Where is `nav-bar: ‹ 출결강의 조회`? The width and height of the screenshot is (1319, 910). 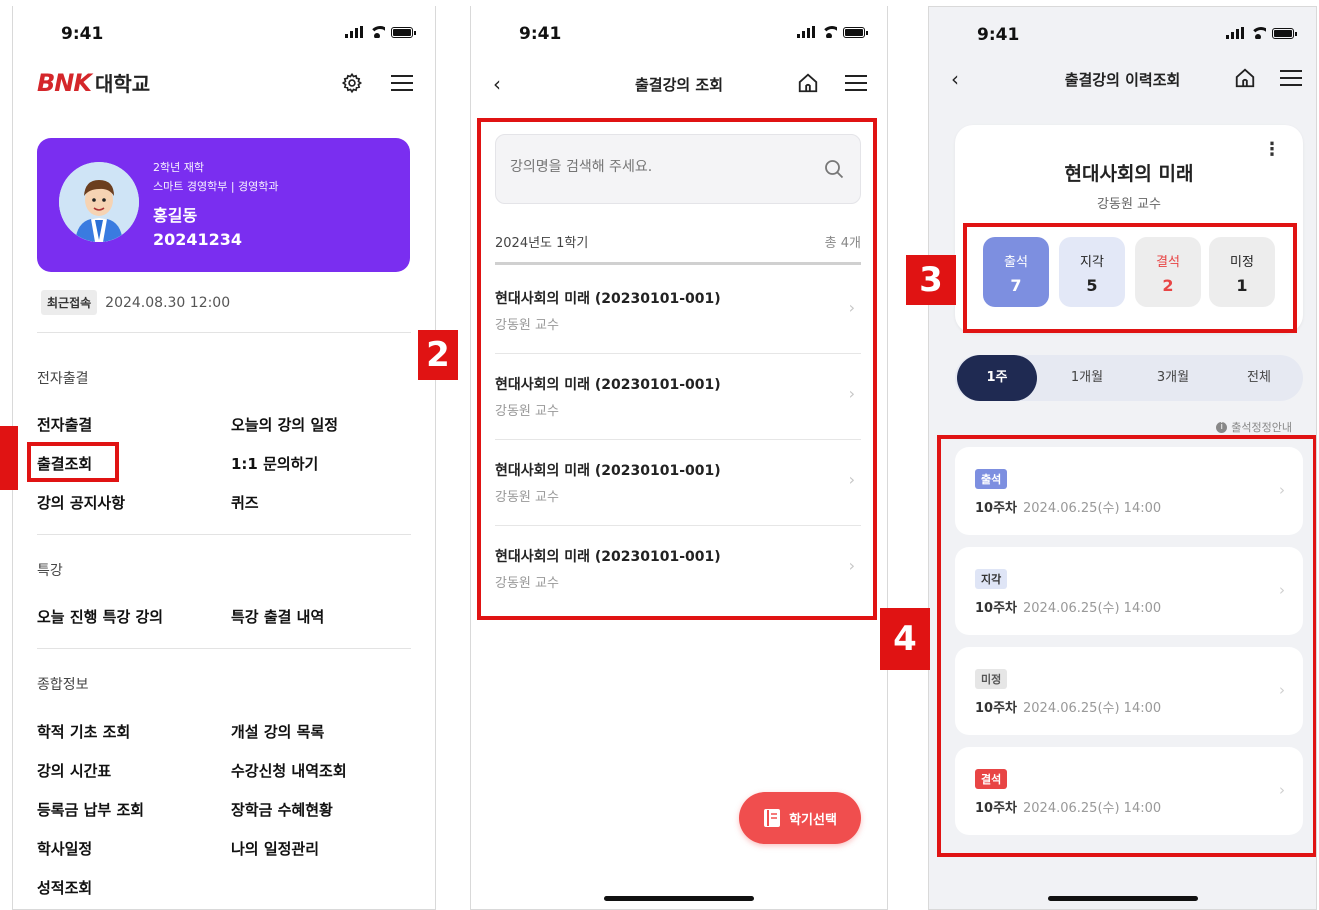
nav-bar: ‹ 출결강의 조회 is located at coordinates (679, 86).